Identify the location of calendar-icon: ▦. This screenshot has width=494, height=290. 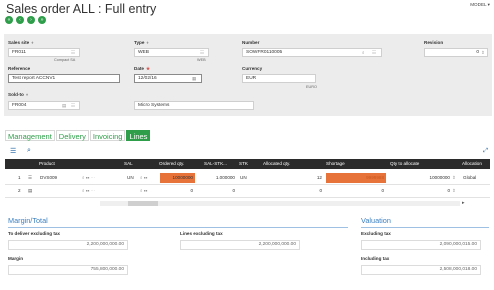
(194, 78).